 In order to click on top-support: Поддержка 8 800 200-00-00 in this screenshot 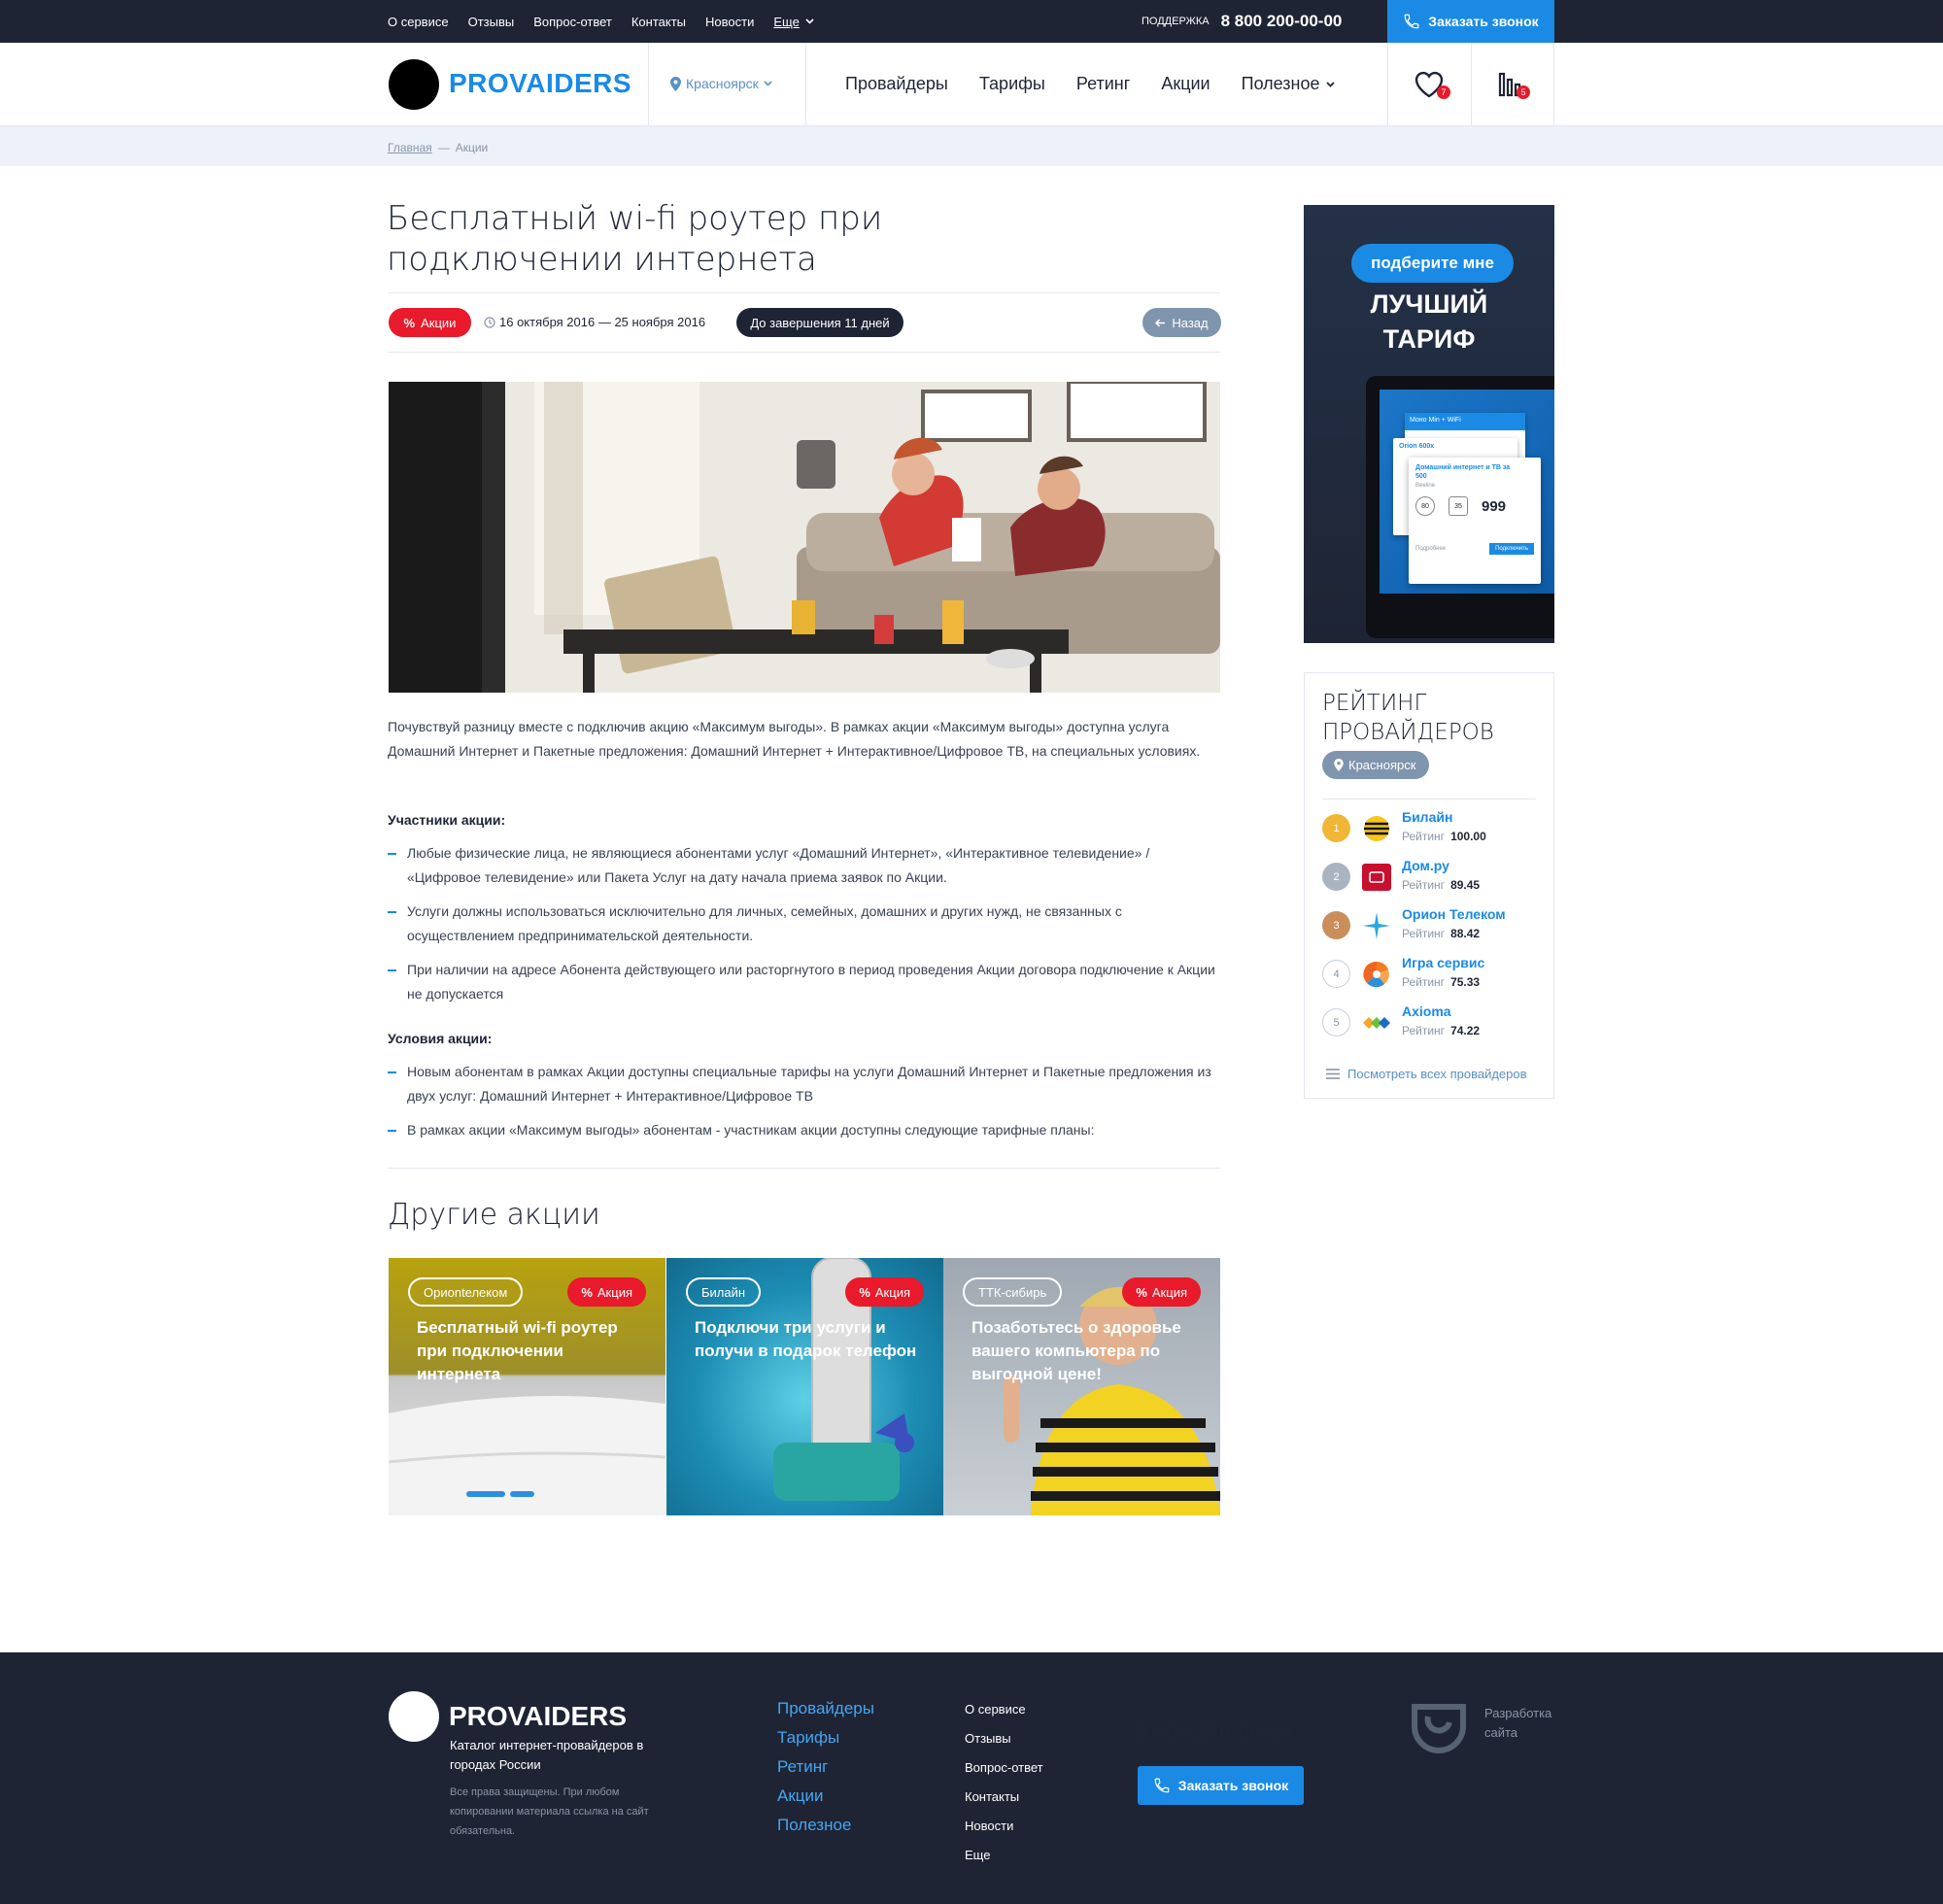, I will do `click(1242, 21)`.